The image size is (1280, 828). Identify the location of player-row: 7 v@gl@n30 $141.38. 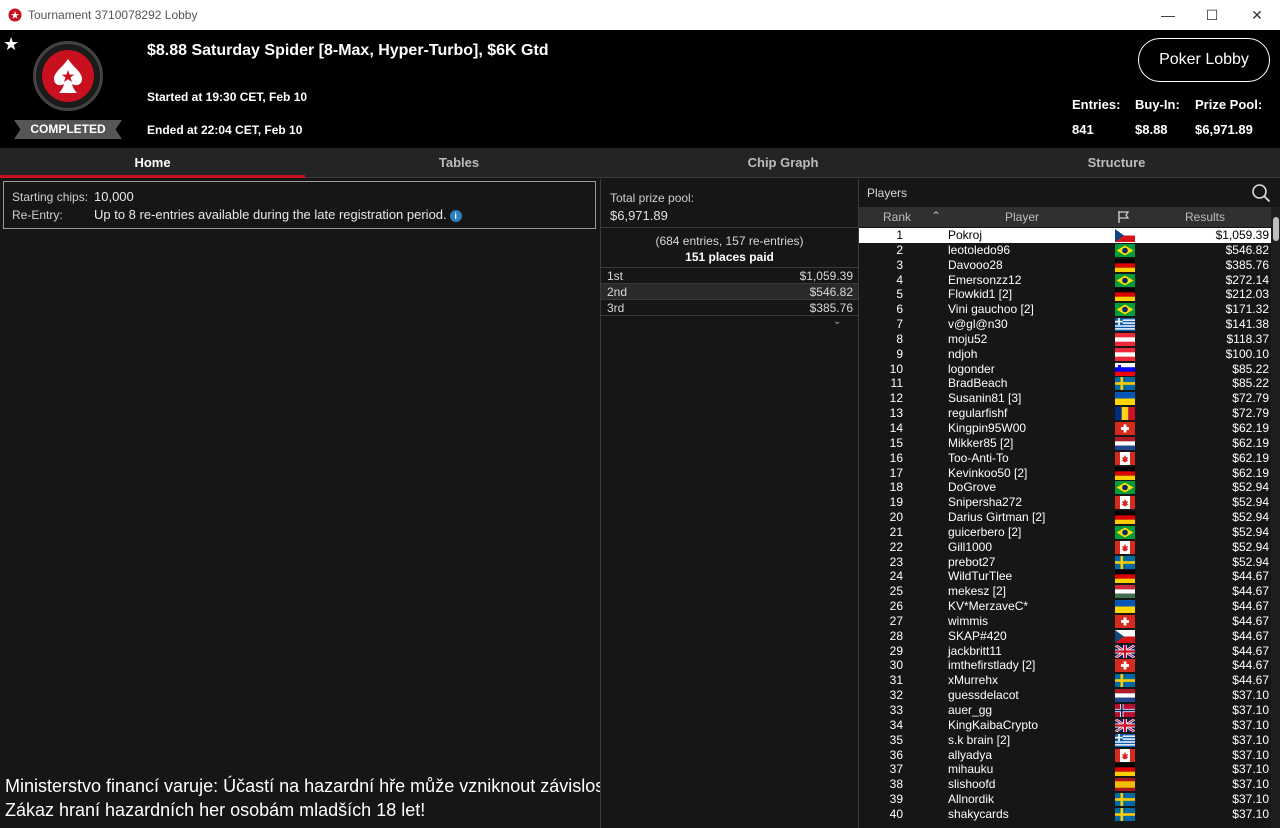
(1065, 324).